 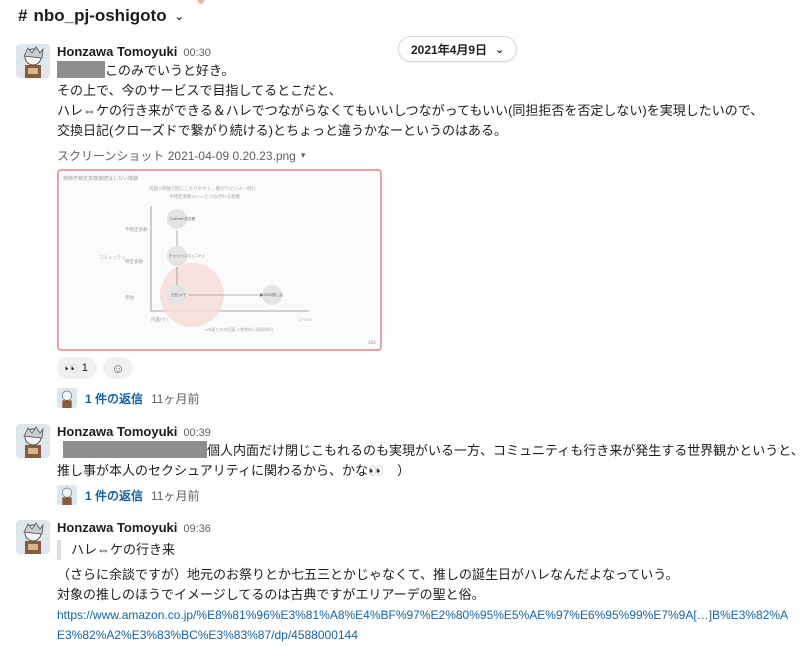 I want to click on channel-name-button: # nbo_pj-oshigoto ⌄, so click(x=101, y=16).